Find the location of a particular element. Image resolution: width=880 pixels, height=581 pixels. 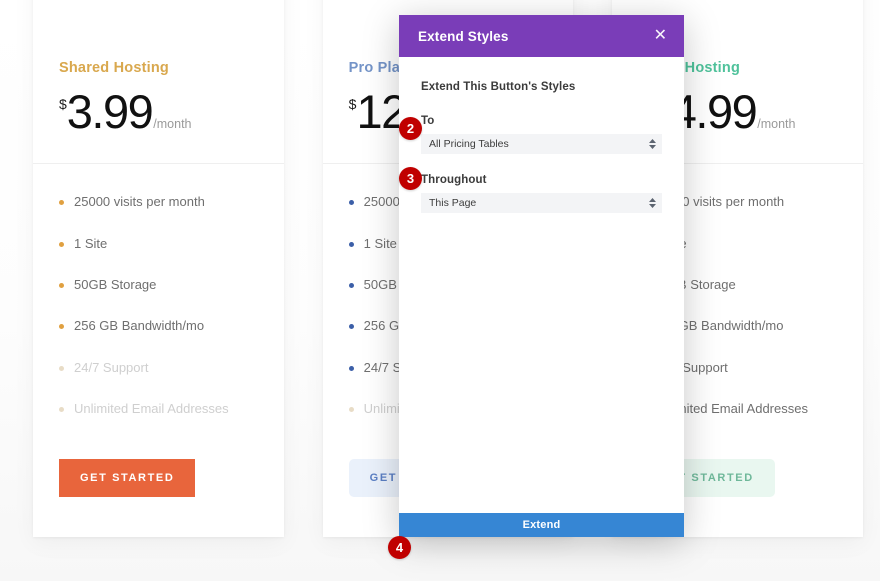

throughout-select: This Page is located at coordinates (541, 203).